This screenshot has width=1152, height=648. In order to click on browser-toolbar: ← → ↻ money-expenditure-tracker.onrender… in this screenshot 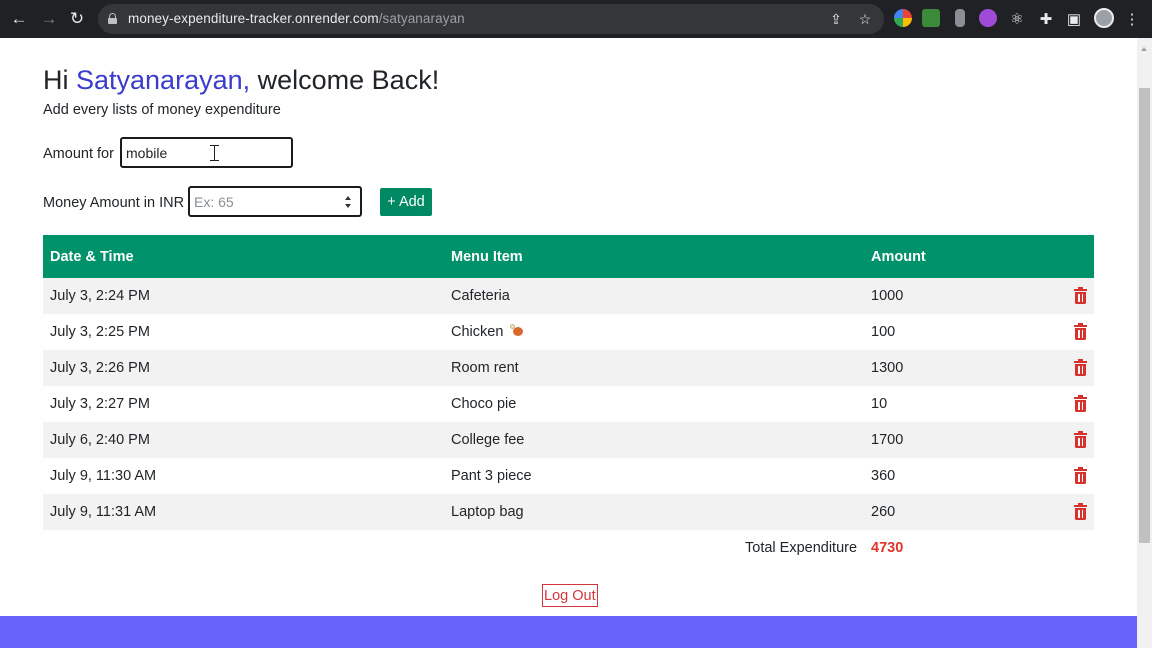, I will do `click(576, 19)`.